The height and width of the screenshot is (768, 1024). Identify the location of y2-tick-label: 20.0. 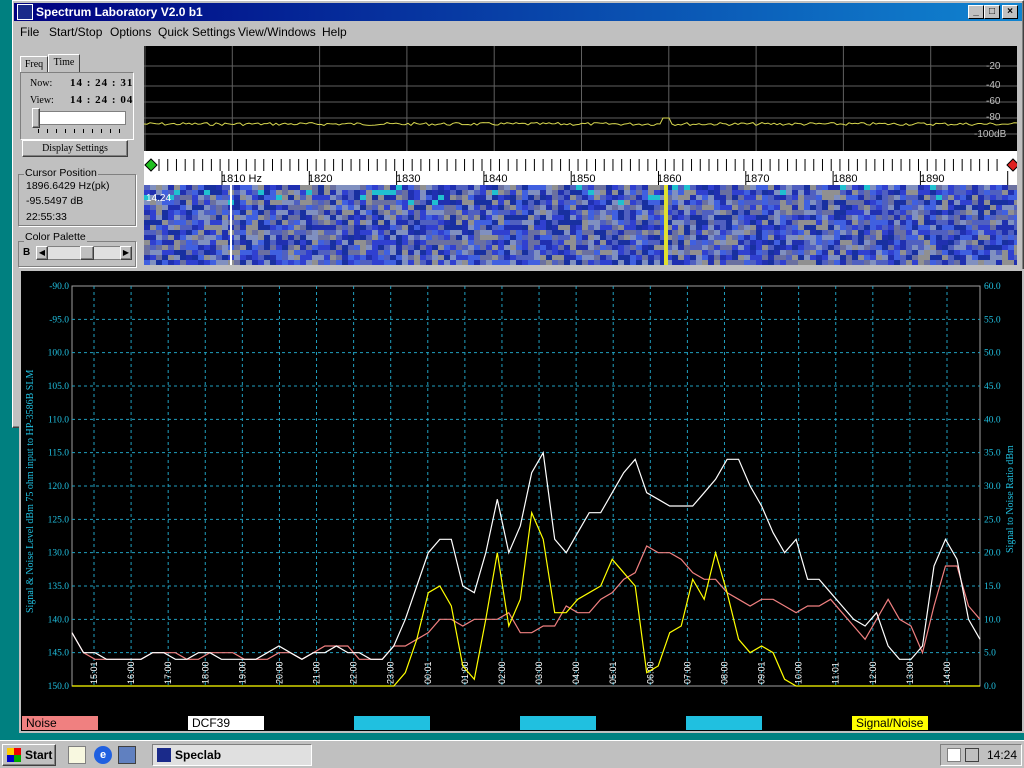
(992, 554).